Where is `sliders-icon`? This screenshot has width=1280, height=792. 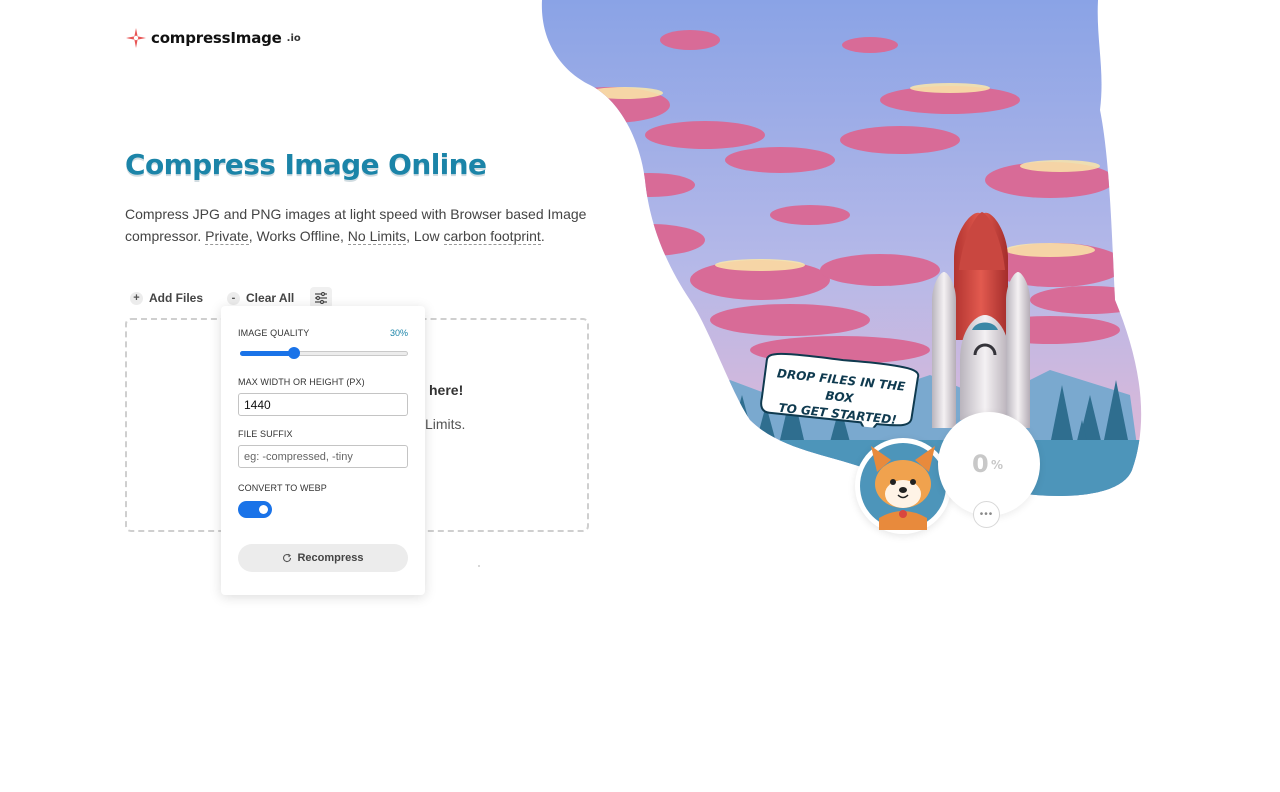
sliders-icon is located at coordinates (321, 298).